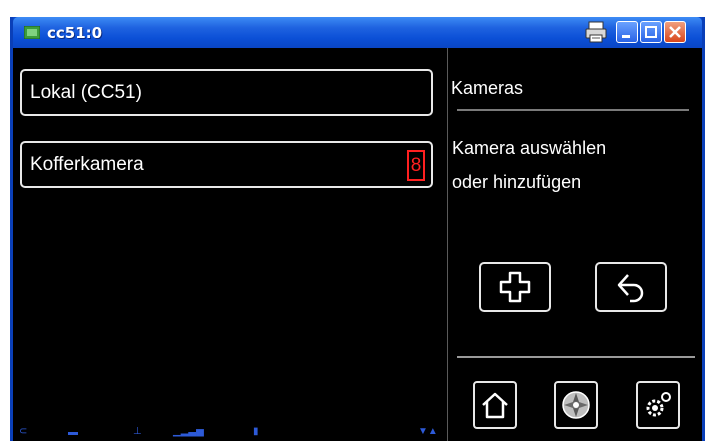 The image size is (717, 441). I want to click on close-icon, so click(675, 32).